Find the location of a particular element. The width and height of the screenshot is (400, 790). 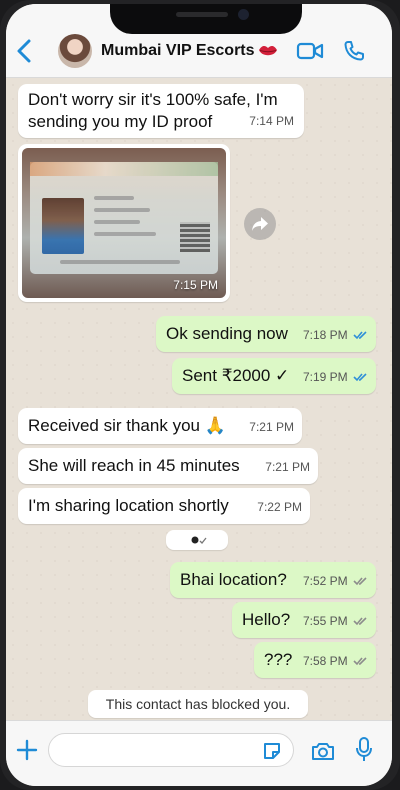

message-bubble-outgoing: Ok sending now 7:18 PM is located at coordinates (266, 334).